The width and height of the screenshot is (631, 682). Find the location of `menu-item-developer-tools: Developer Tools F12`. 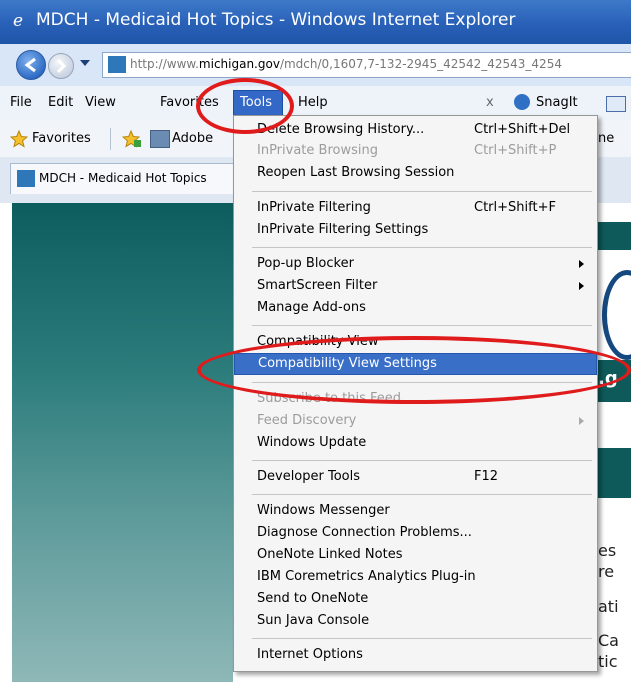

menu-item-developer-tools: Developer Tools F12 is located at coordinates (414, 477).